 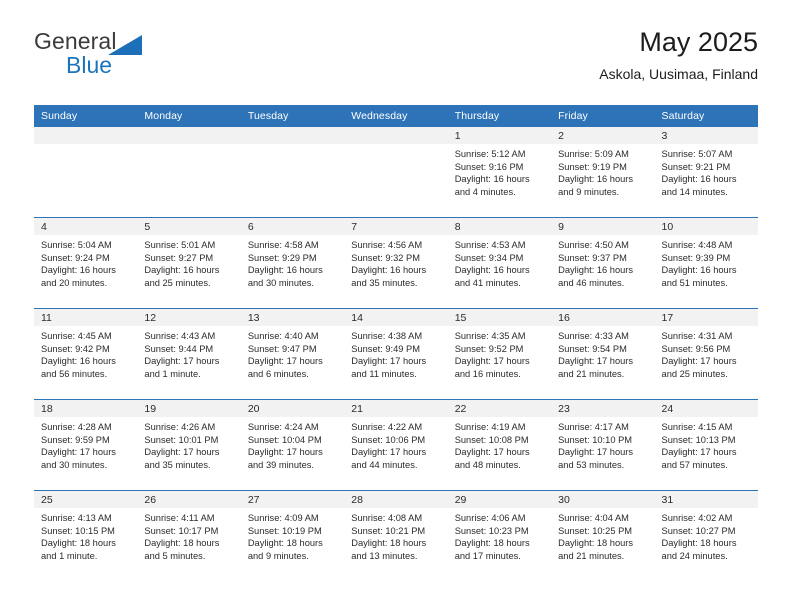 I want to click on sunrise-text: Sunrise: 4:53 AM, so click(x=490, y=245).